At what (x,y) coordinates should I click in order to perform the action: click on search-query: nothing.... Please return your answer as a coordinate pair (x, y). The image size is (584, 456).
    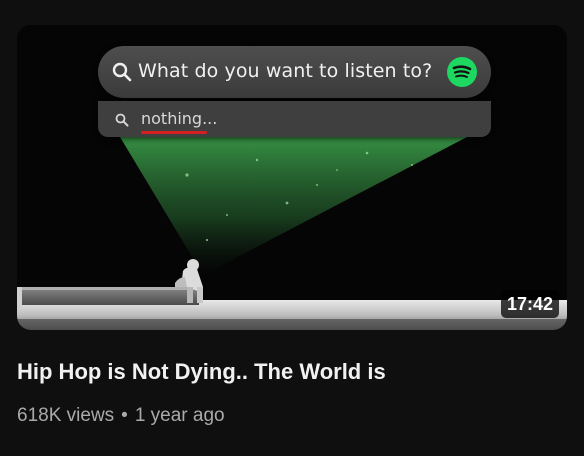
    Looking at the image, I should click on (179, 118).